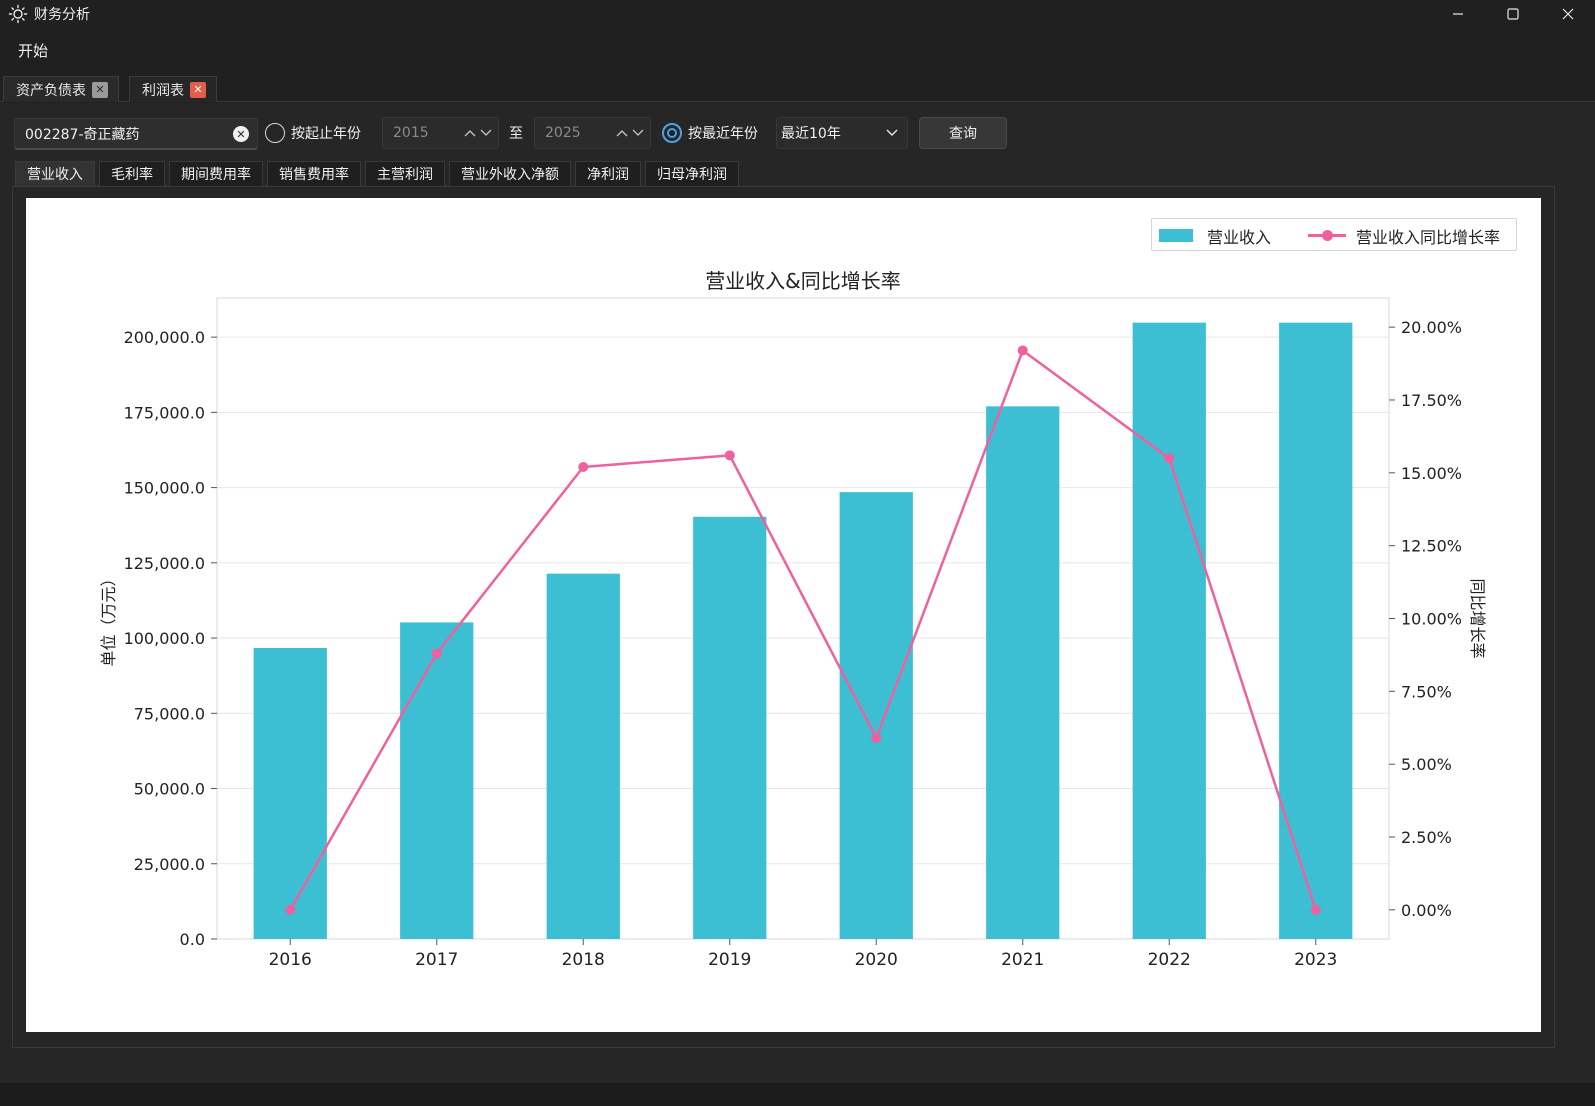  I want to click on bar-2020, so click(876, 715).